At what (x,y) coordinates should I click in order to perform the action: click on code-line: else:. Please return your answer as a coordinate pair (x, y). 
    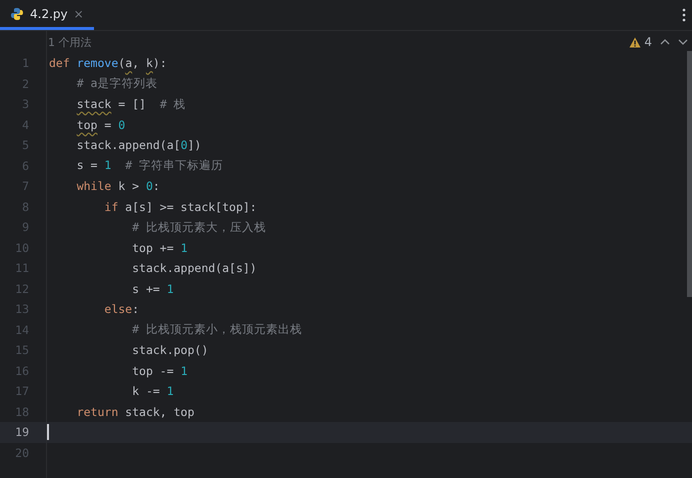
    Looking at the image, I should click on (121, 309).